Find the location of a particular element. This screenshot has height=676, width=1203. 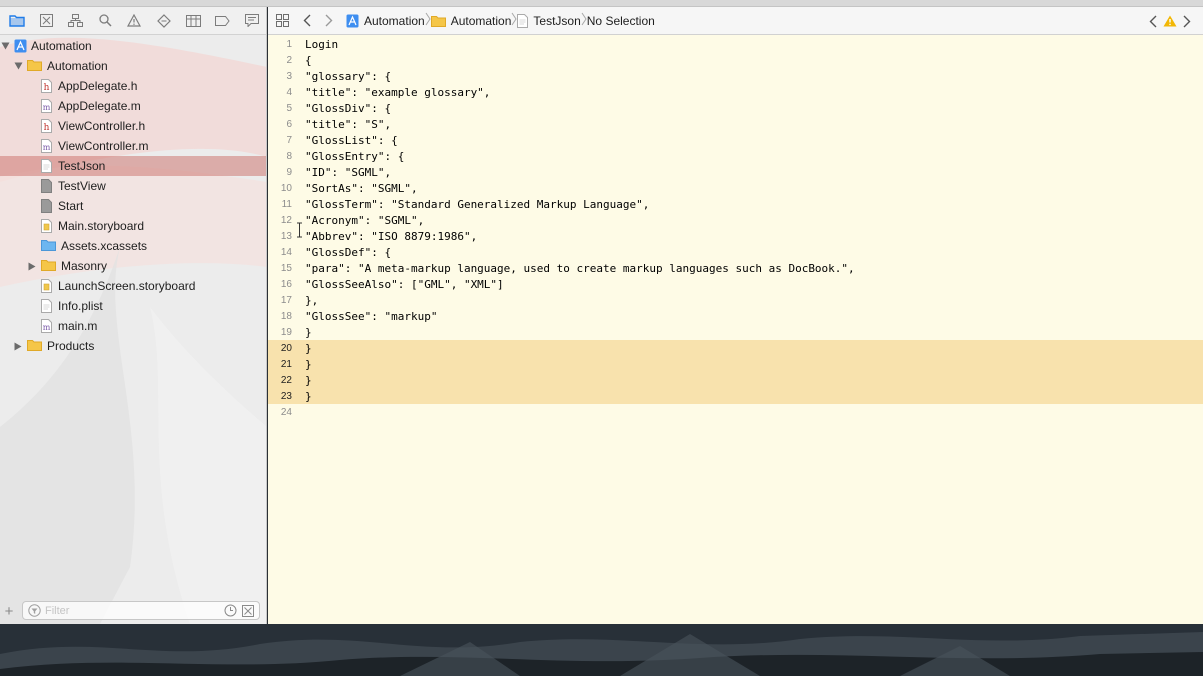

navigator-filter-bar: + is located at coordinates (133, 611).